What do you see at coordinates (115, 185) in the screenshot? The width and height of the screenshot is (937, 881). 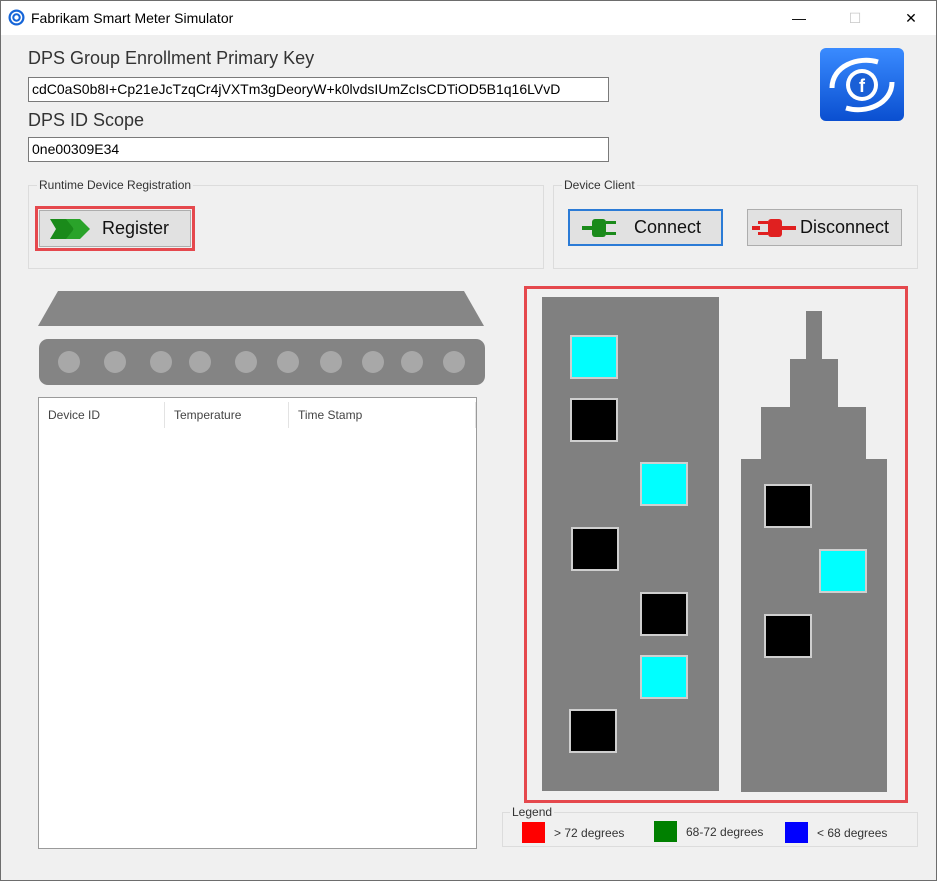 I see `registration-group-label: Runtime Device Registration` at bounding box center [115, 185].